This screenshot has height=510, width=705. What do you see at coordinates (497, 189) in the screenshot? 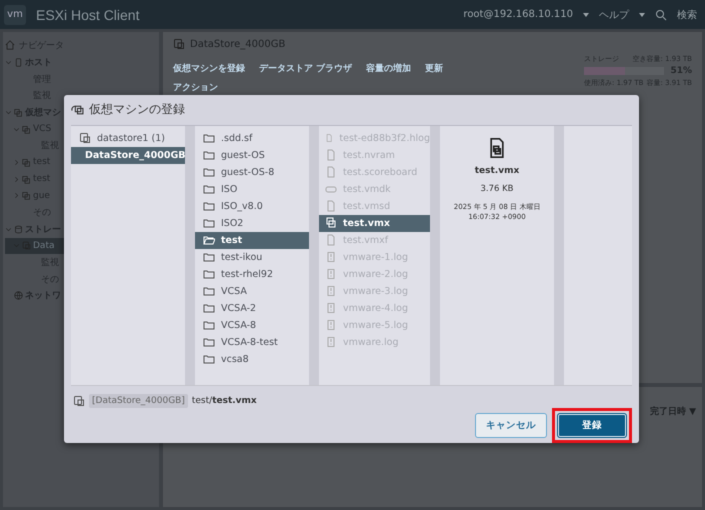
I see `file-size: 3.76 KB` at bounding box center [497, 189].